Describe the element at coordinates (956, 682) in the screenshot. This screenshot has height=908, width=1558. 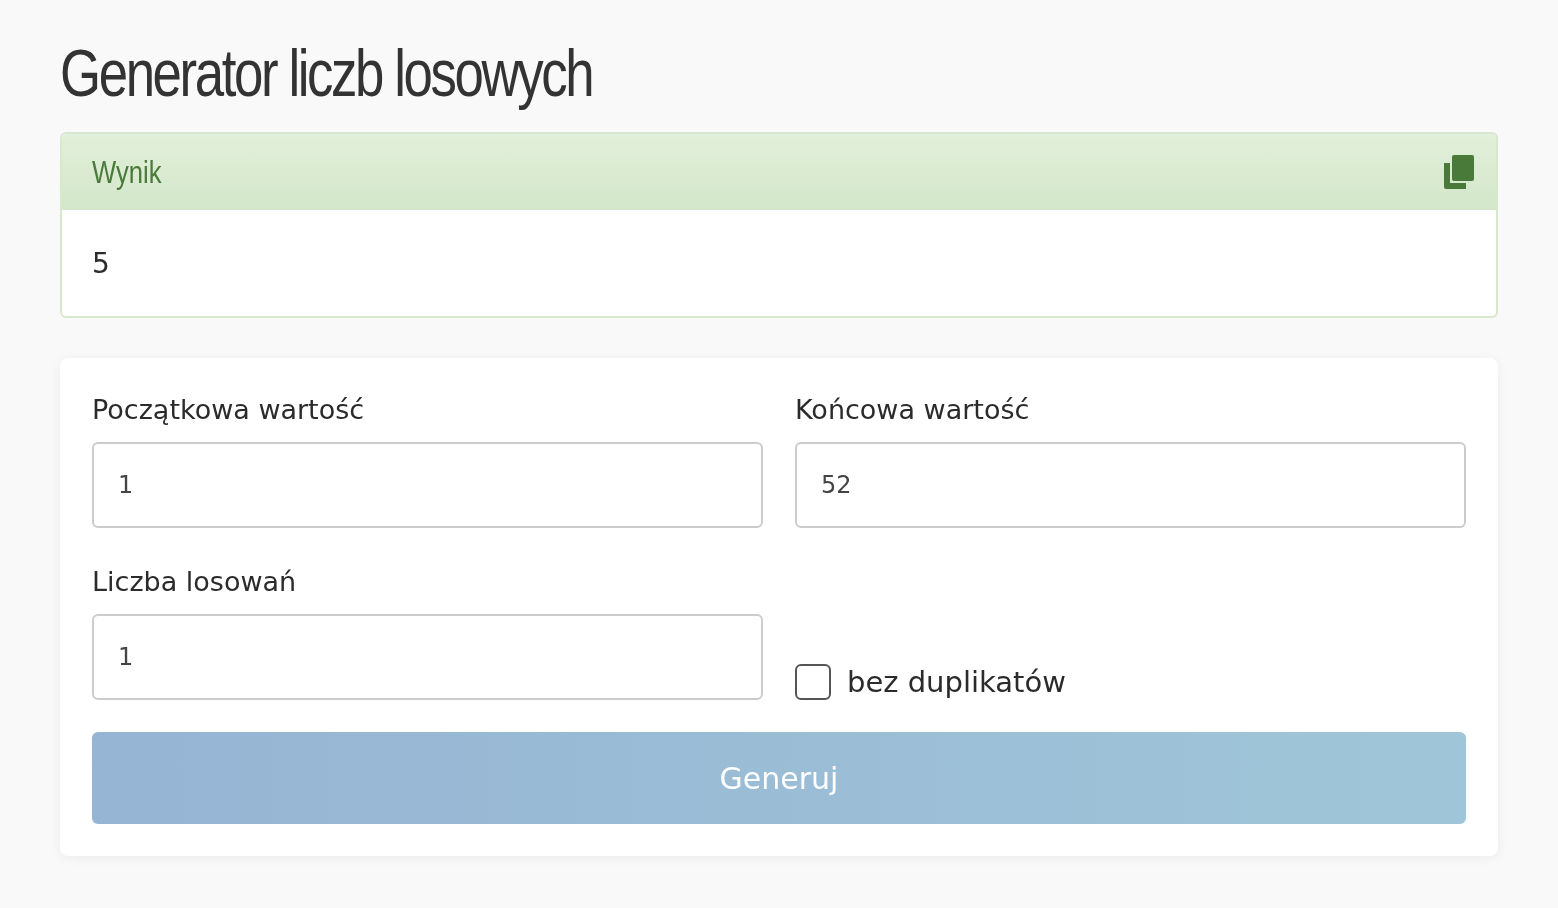
I see `checkbox-label: bez duplikatów` at that location.